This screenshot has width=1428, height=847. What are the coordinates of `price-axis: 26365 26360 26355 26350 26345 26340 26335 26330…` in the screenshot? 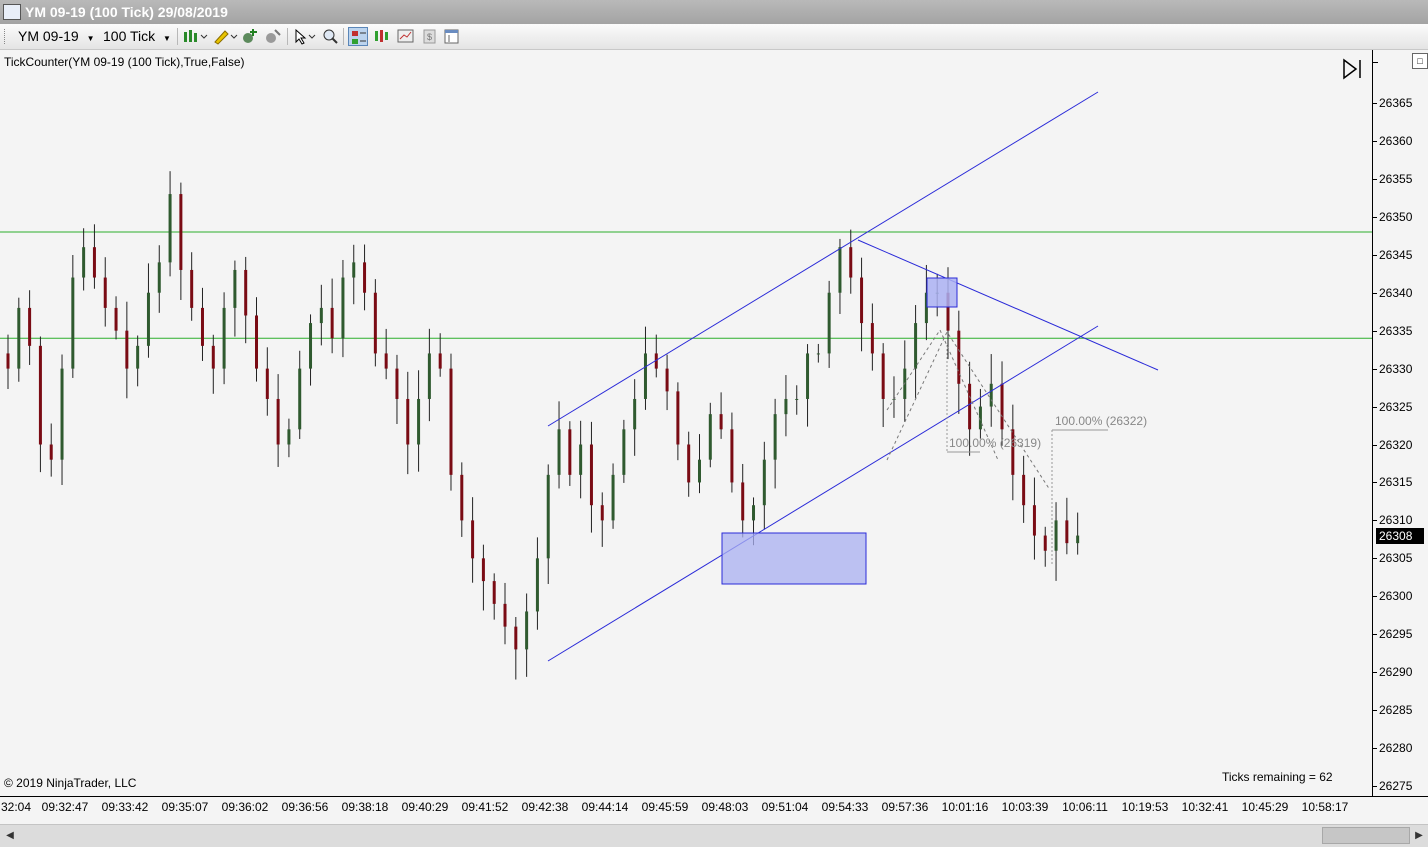 It's located at (1400, 423).